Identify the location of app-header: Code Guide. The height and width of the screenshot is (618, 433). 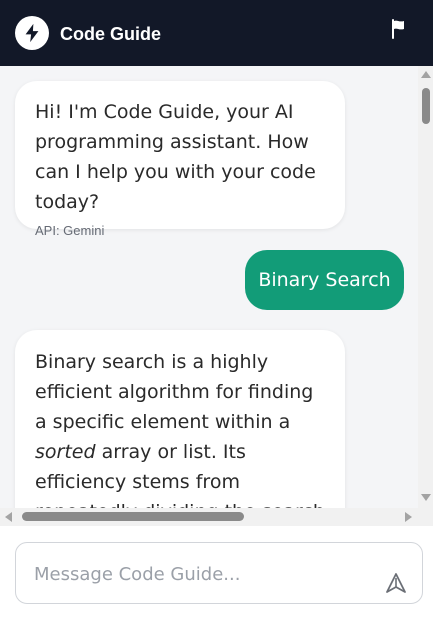
(216, 33).